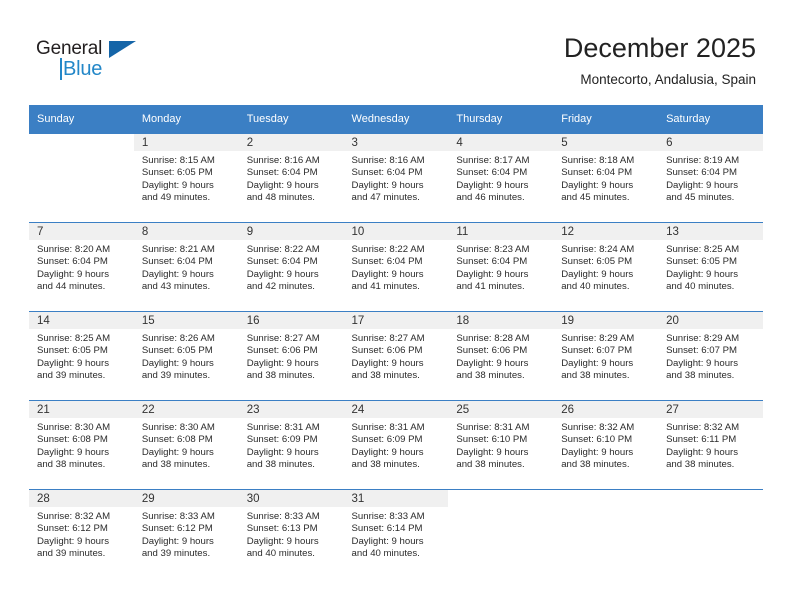 This screenshot has width=792, height=612. Describe the element at coordinates (388, 338) in the screenshot. I see `day-detail-sunrise: Sunrise: 8:27 AM` at that location.